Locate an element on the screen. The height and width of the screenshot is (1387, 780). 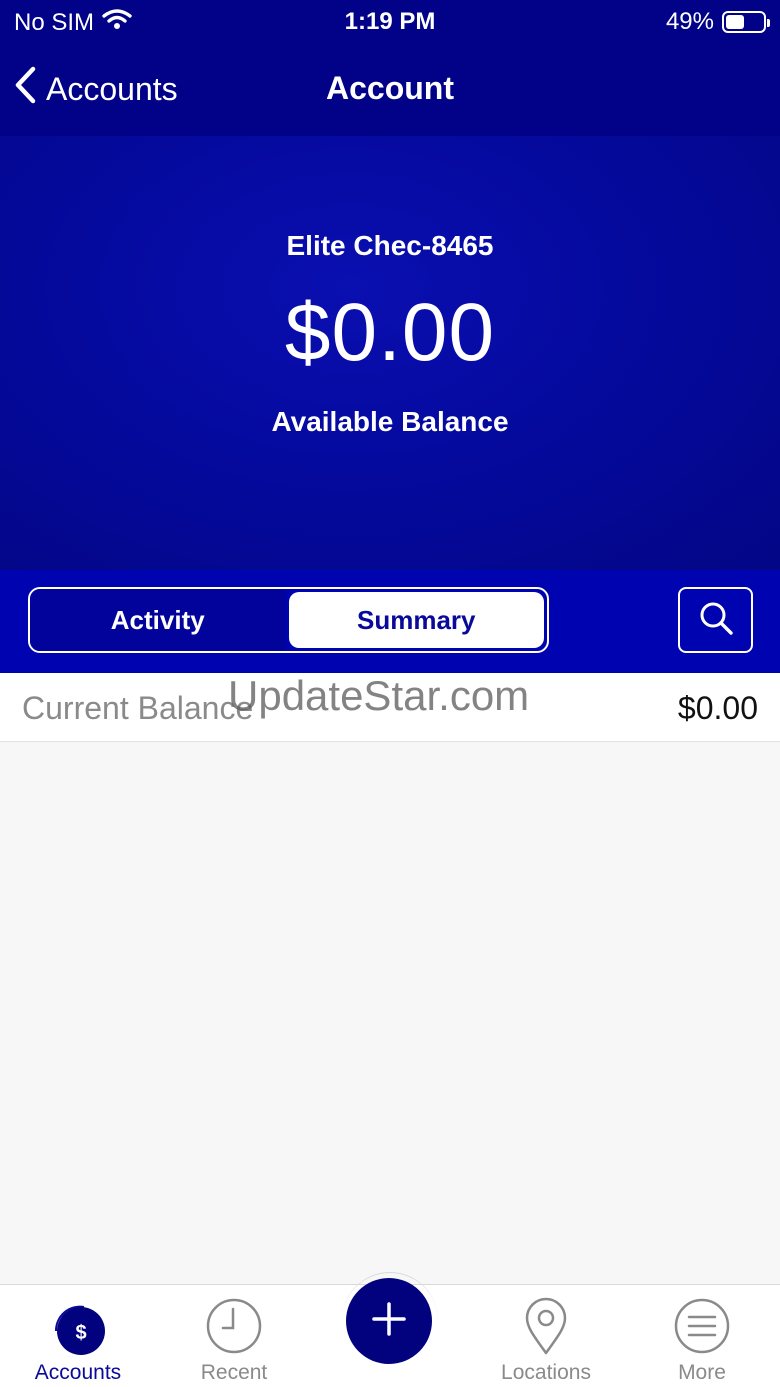
tab-accounts: $ Accounts is located at coordinates (78, 1336).